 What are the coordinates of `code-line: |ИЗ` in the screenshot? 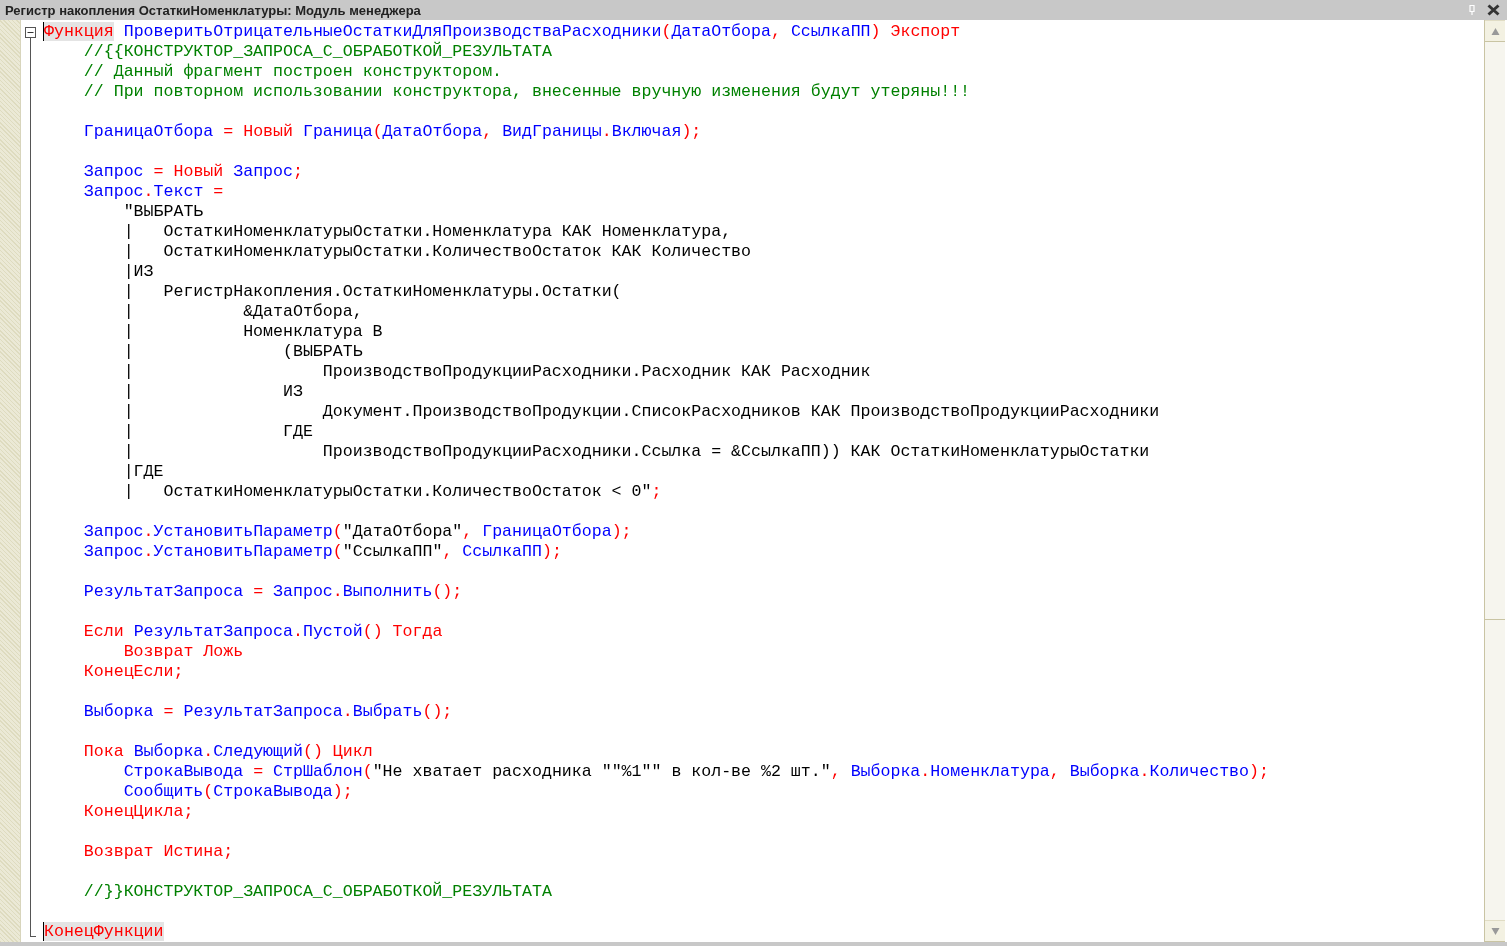 It's located at (138, 272).